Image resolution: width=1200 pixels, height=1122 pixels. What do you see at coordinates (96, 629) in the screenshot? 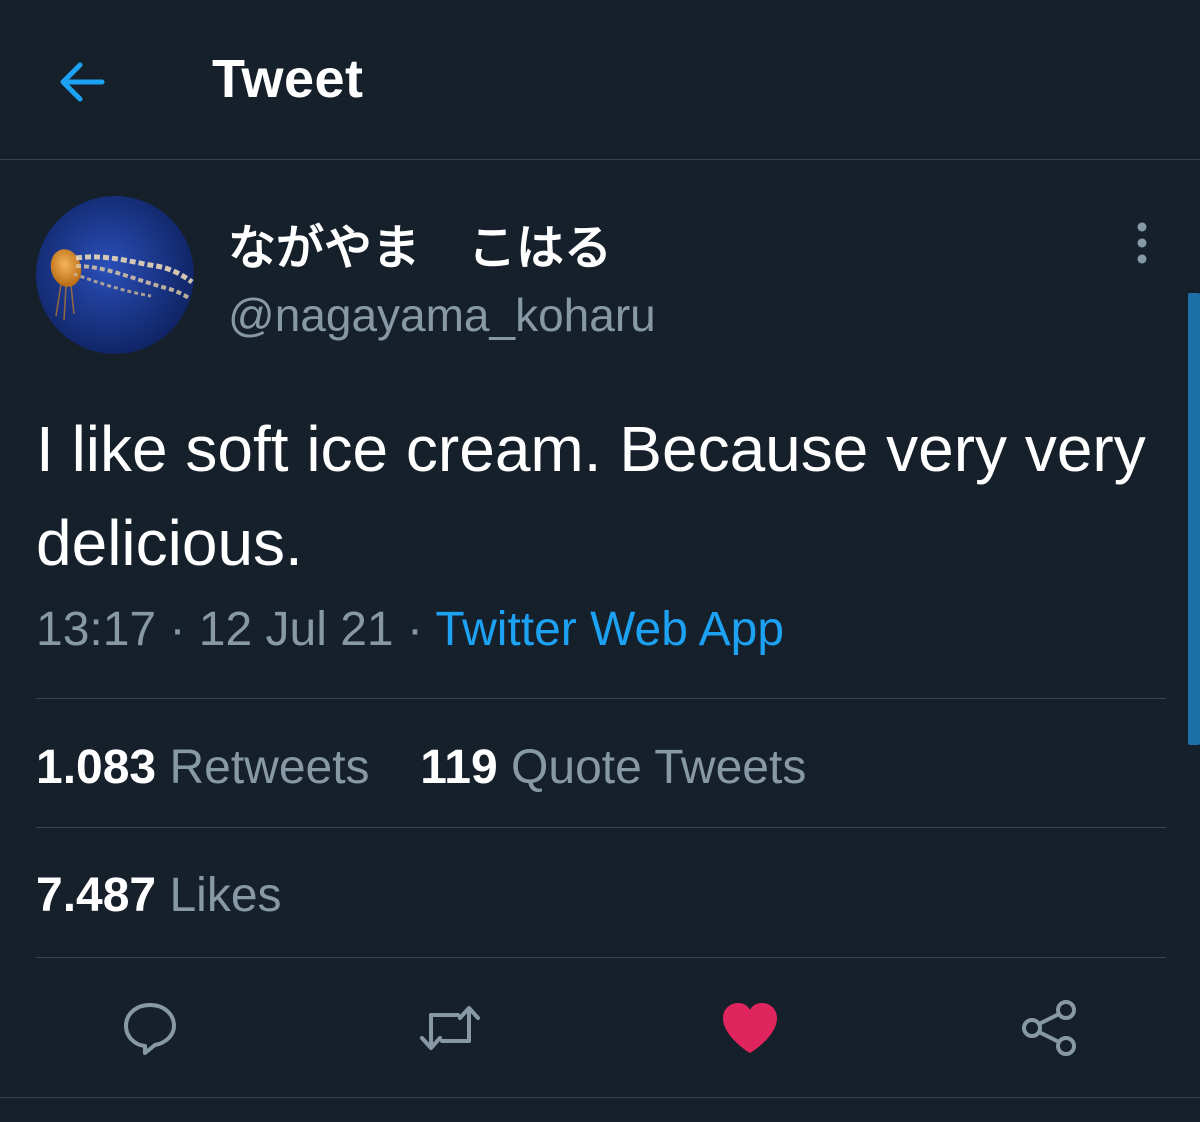
I see `tweet-time: 13:17` at bounding box center [96, 629].